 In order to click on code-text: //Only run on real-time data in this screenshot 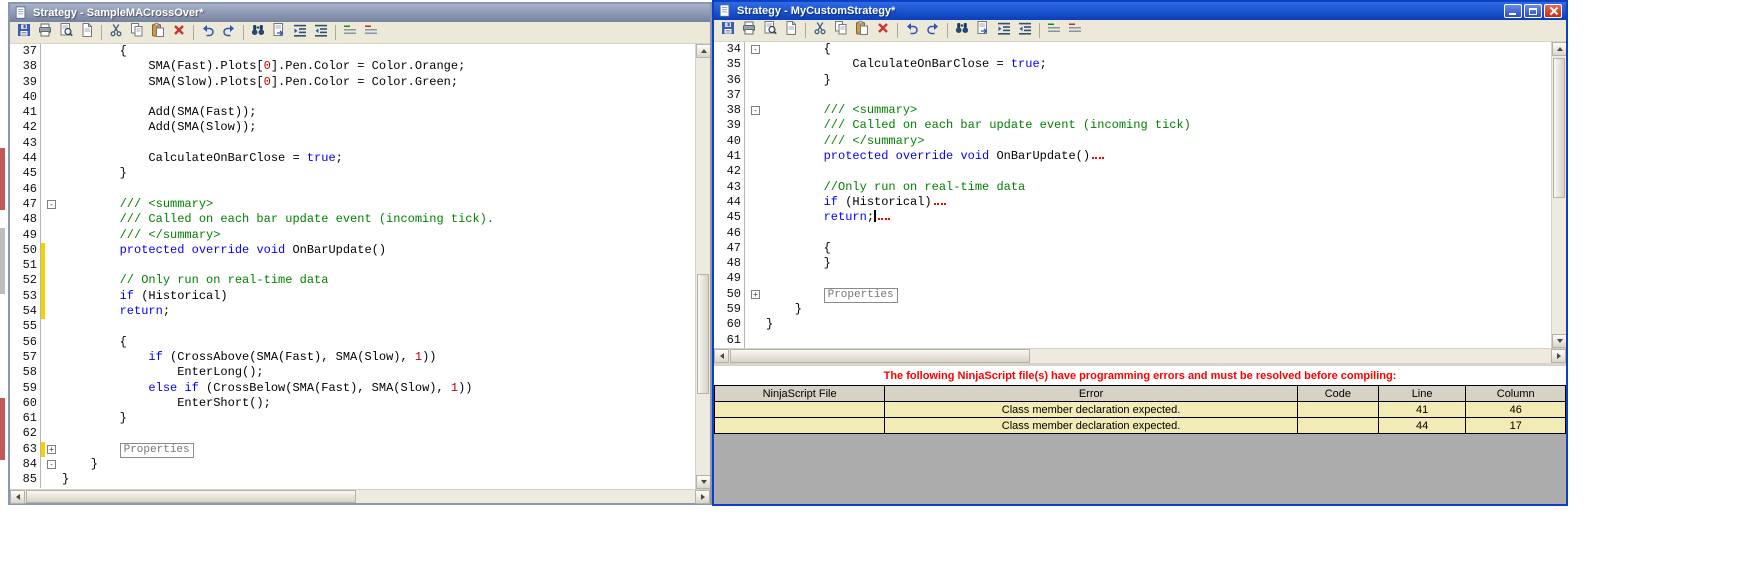, I will do `click(894, 187)`.